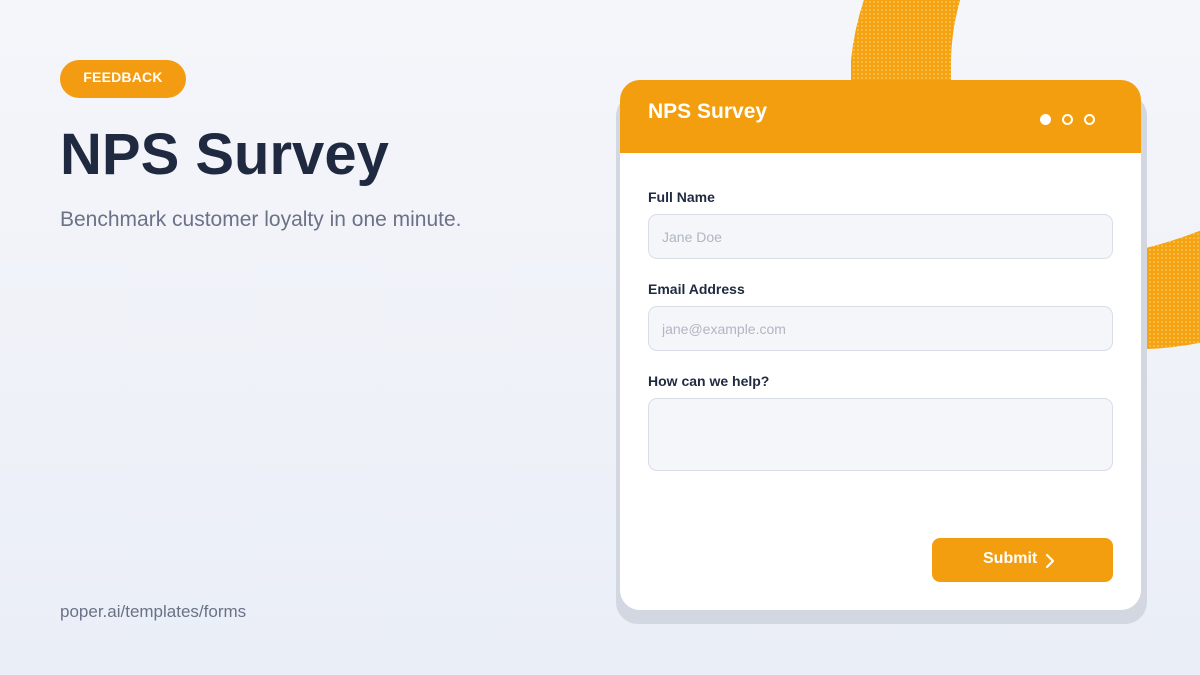  I want to click on email-address-label: Email Address, so click(696, 289).